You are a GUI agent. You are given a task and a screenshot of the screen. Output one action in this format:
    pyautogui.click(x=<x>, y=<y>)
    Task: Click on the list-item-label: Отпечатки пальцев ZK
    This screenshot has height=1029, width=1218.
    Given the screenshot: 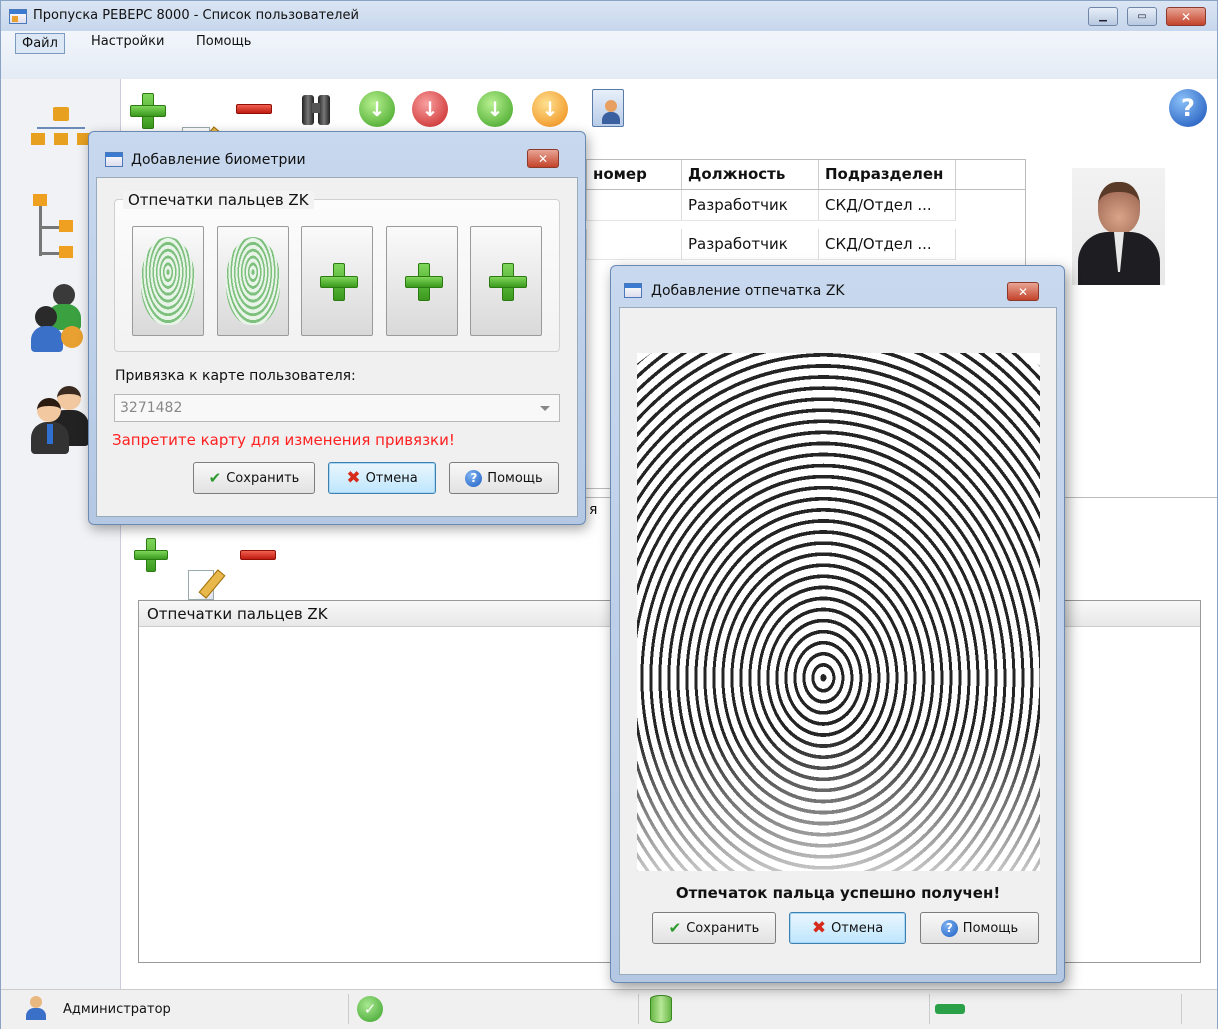 What is the action you would take?
    pyautogui.click(x=237, y=614)
    